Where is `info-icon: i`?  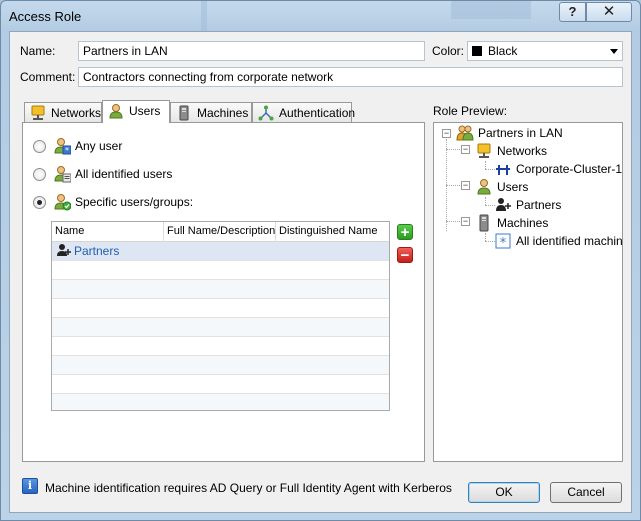 info-icon: i is located at coordinates (30, 486).